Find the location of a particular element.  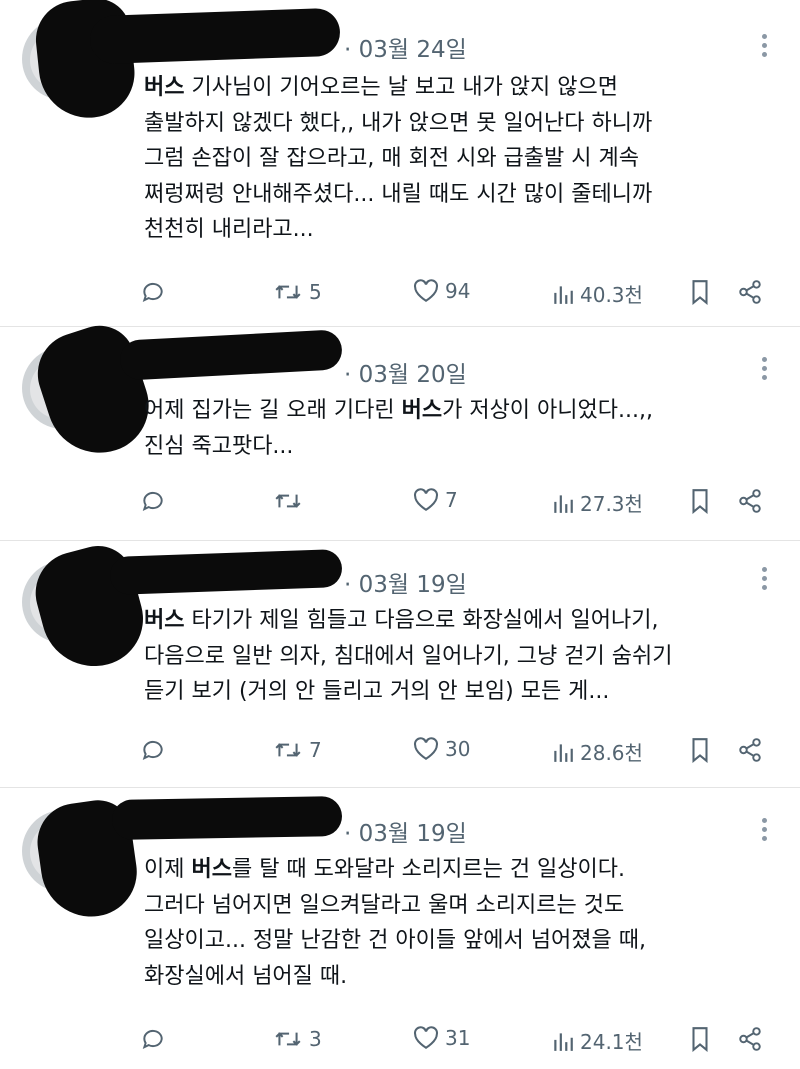

tweet-date: · 03월 20일 is located at coordinates (405, 372).